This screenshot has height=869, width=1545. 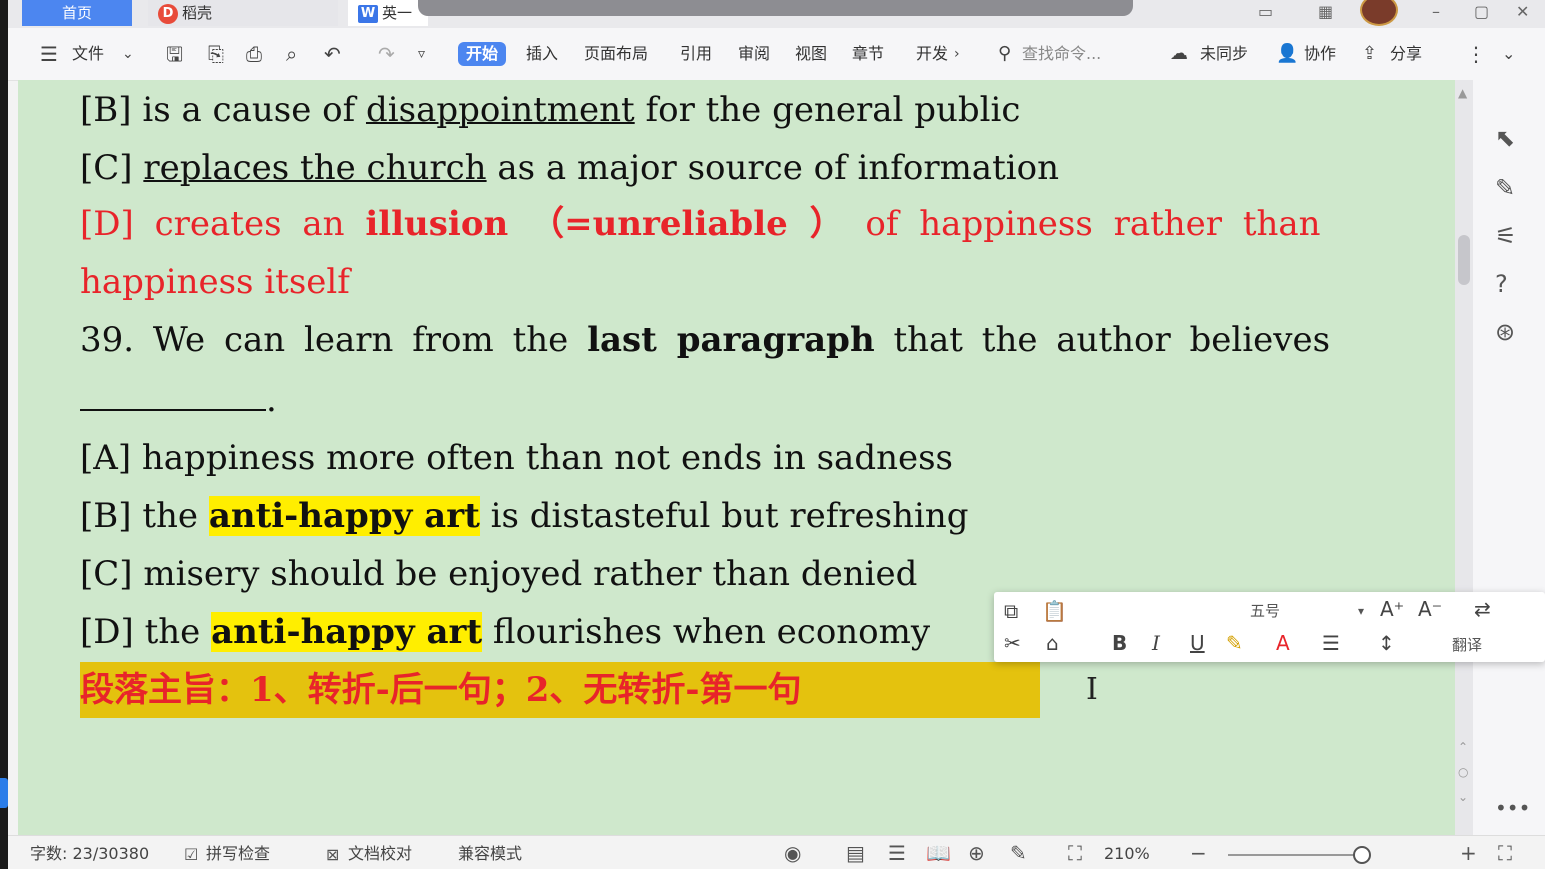 I want to click on collaborate-icon: 👤, so click(x=1287, y=54).